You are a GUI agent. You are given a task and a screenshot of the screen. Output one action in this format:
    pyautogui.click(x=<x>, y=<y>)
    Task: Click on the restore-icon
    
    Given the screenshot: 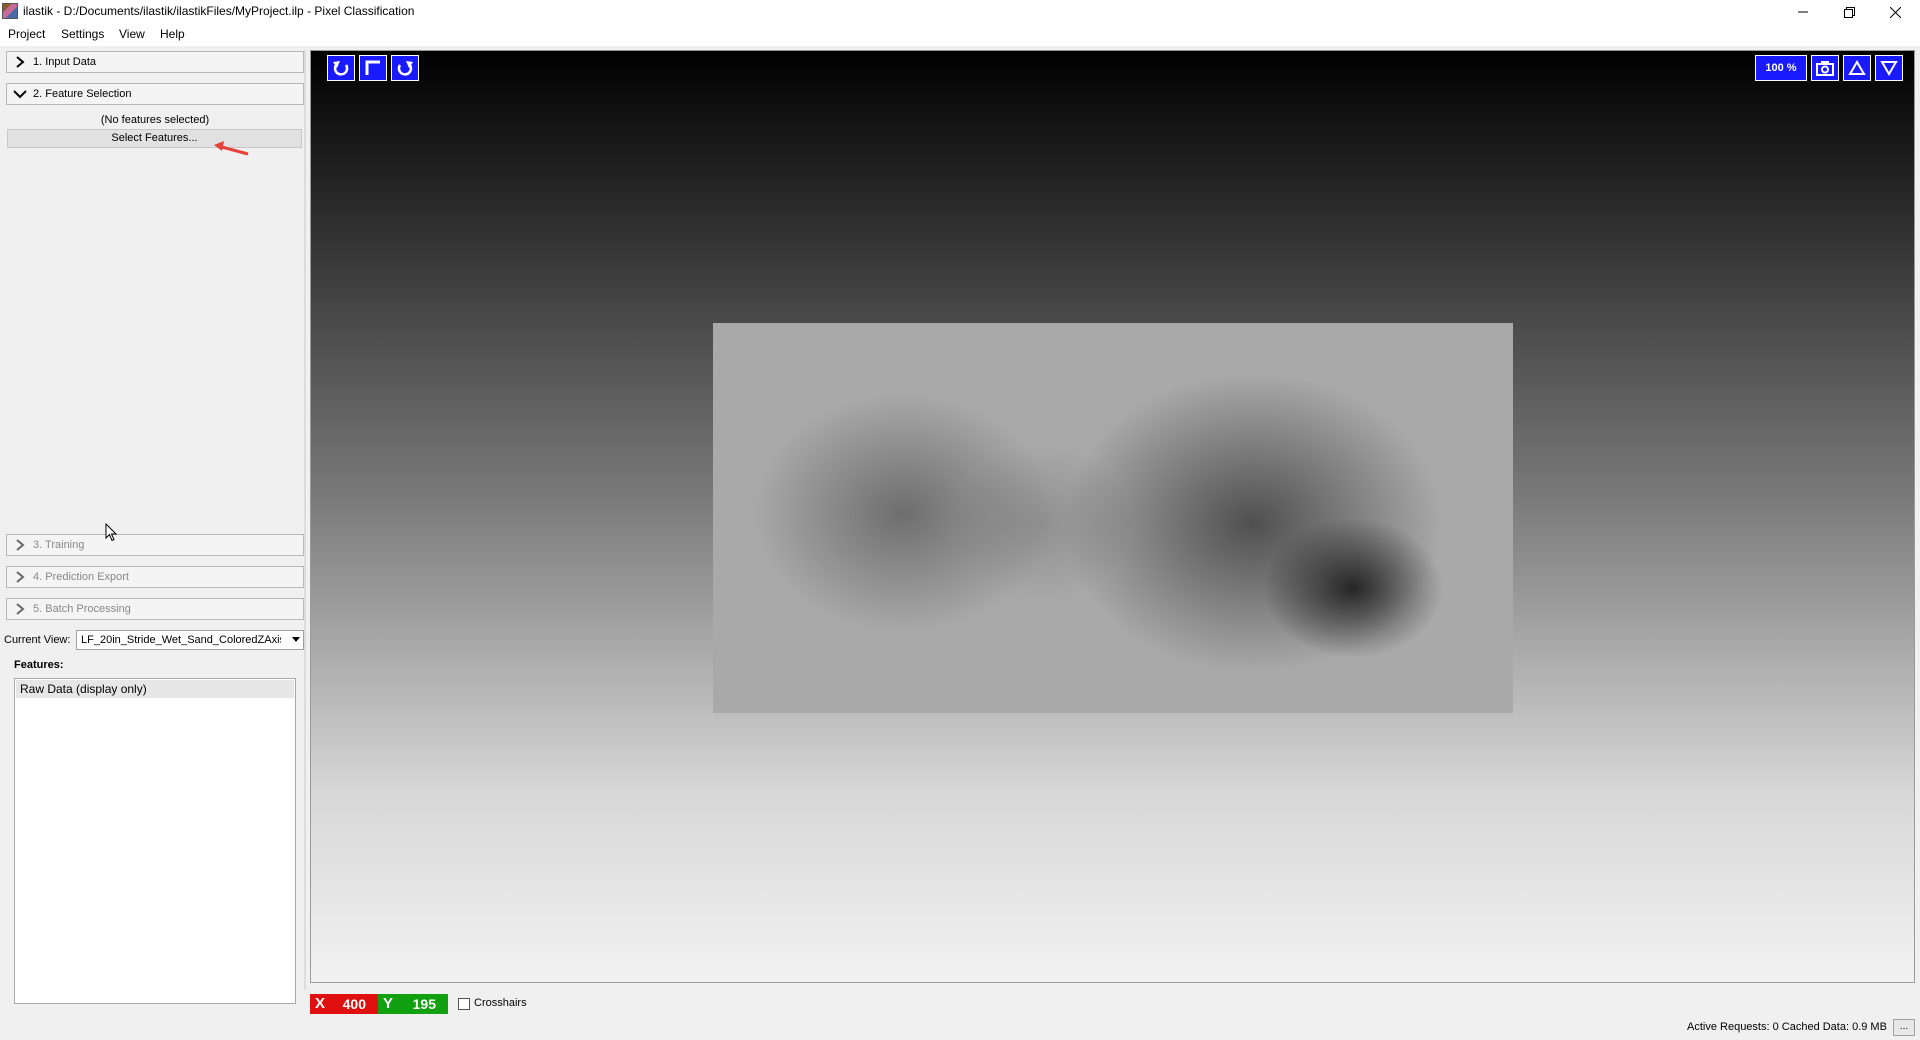 What is the action you would take?
    pyautogui.click(x=1849, y=12)
    